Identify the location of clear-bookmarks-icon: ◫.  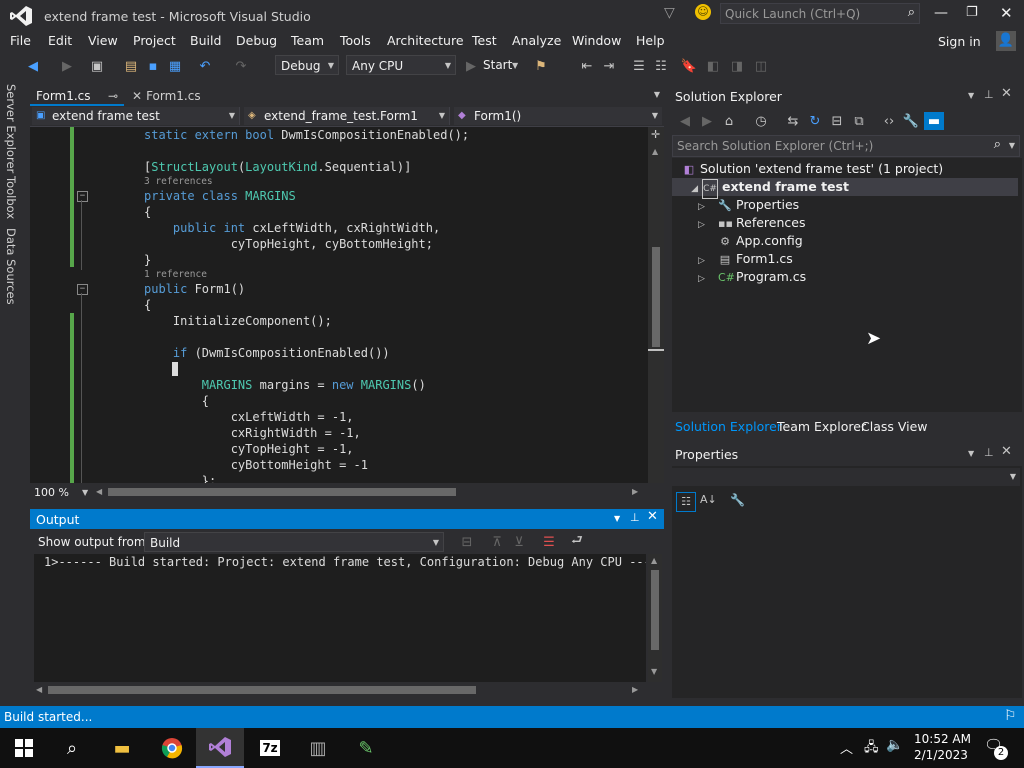
(761, 66).